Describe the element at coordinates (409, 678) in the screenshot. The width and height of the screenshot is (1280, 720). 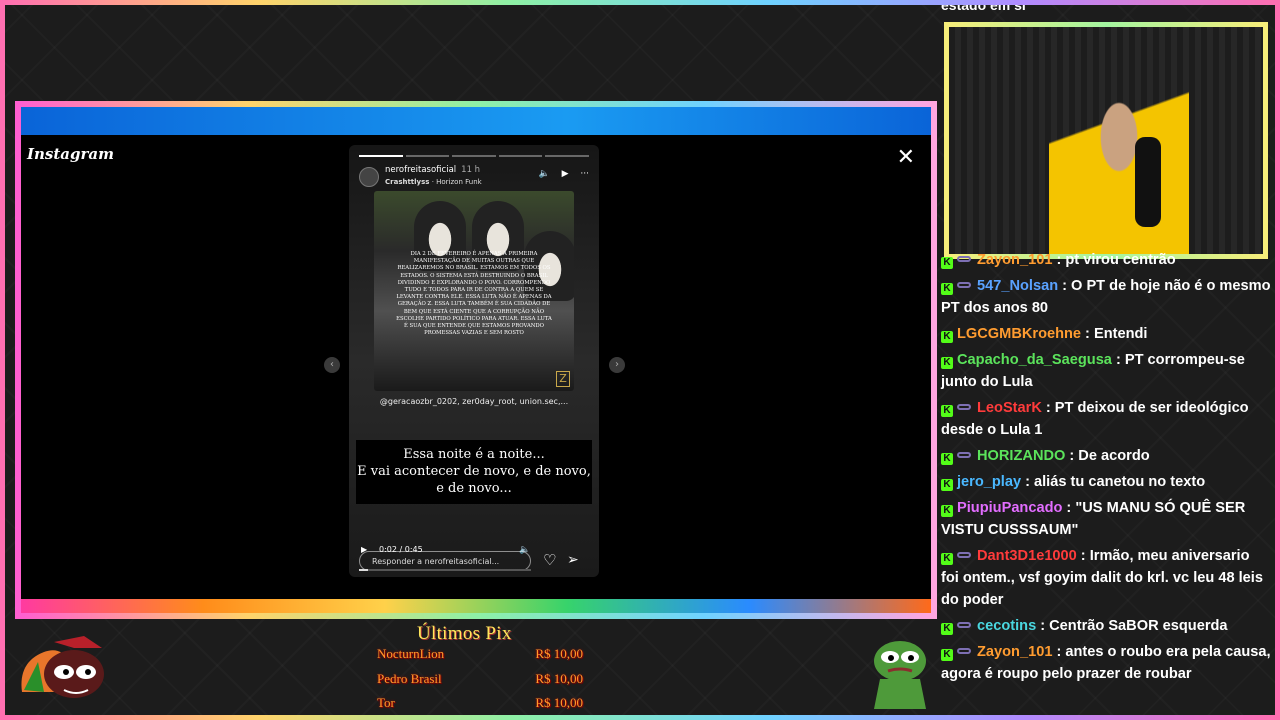
I see `pix-donor-name: Pedro Brasil` at that location.